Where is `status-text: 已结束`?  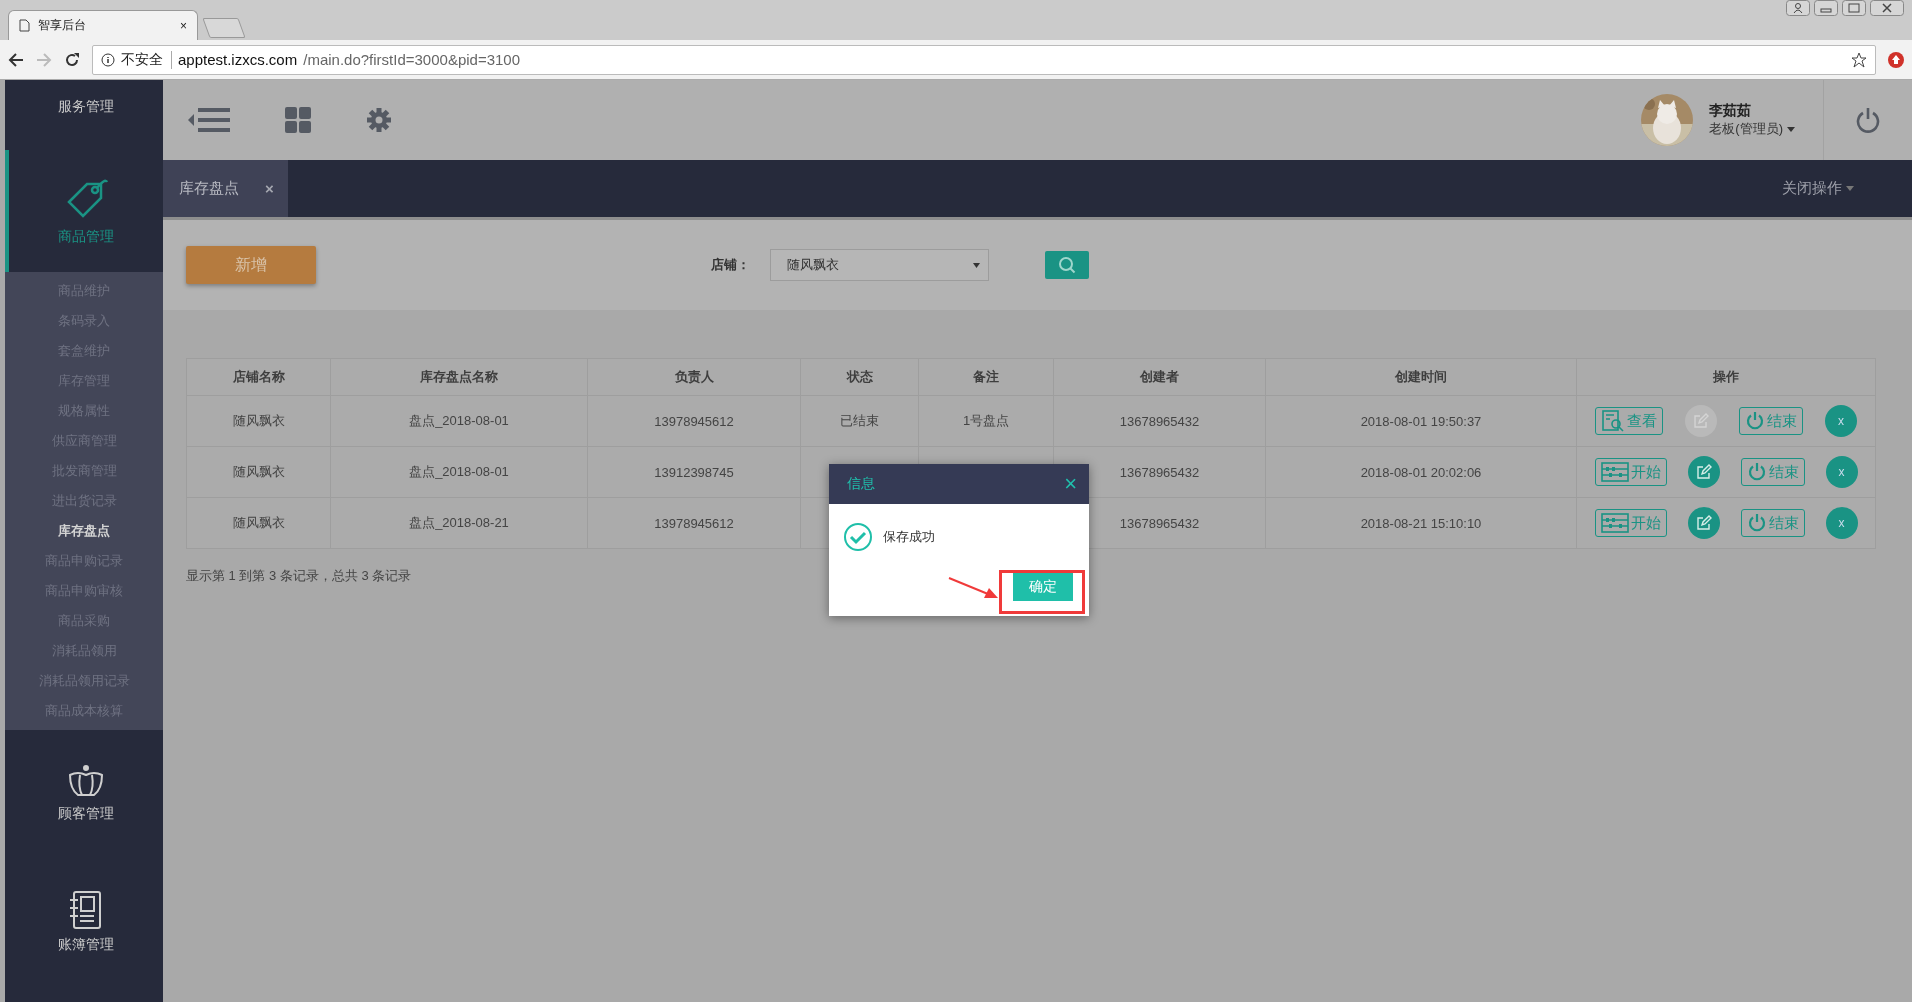
status-text: 已结束 is located at coordinates (859, 420).